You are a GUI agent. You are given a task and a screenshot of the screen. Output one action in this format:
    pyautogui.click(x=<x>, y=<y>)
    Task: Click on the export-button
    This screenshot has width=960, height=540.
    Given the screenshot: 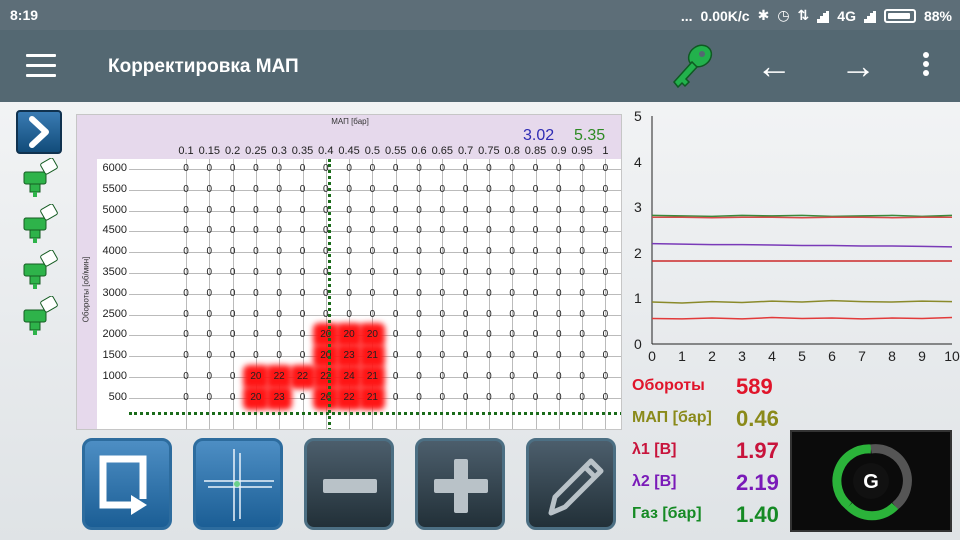 What is the action you would take?
    pyautogui.click(x=127, y=484)
    